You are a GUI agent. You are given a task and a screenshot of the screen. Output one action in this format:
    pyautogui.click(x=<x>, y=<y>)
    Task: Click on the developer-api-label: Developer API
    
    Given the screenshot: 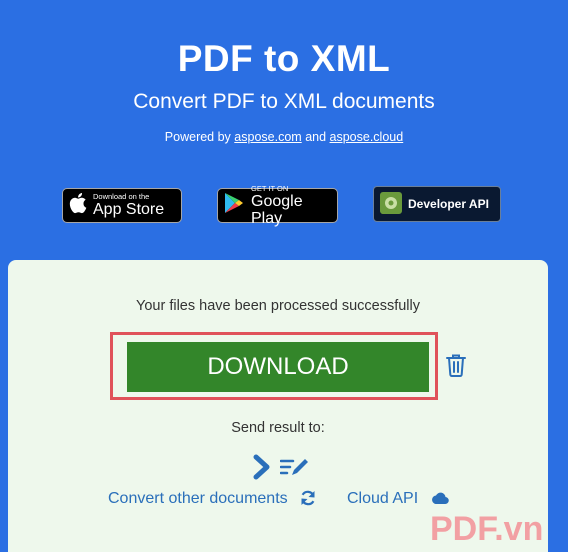 What is the action you would take?
    pyautogui.click(x=448, y=204)
    